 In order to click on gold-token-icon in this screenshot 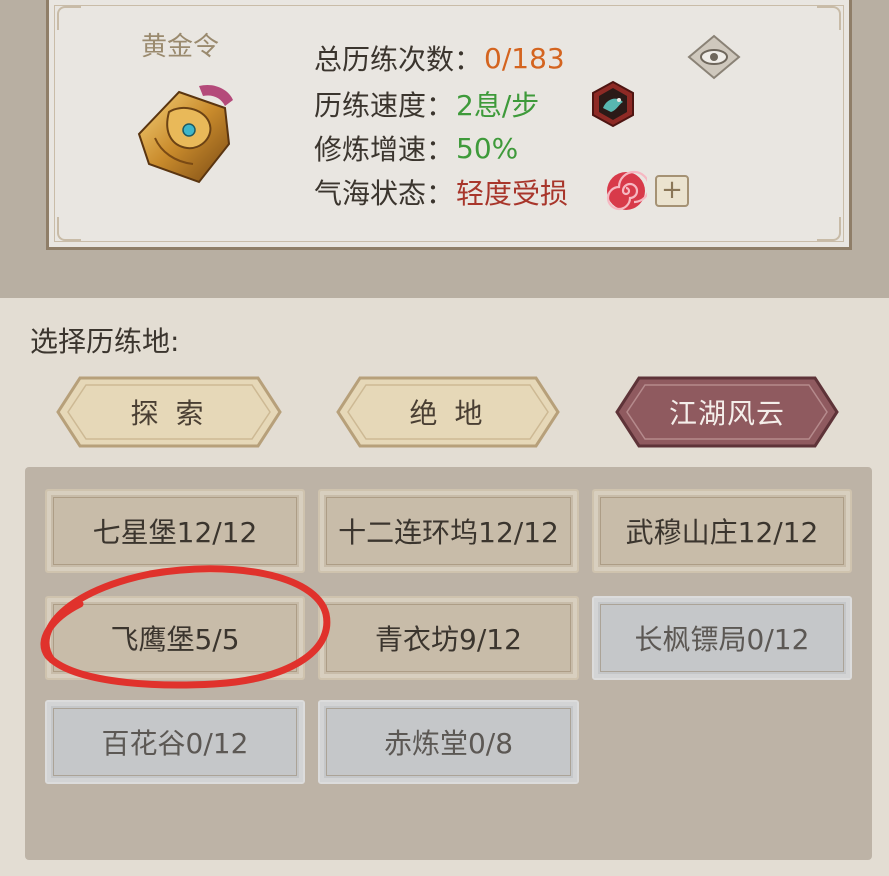, I will do `click(188, 134)`.